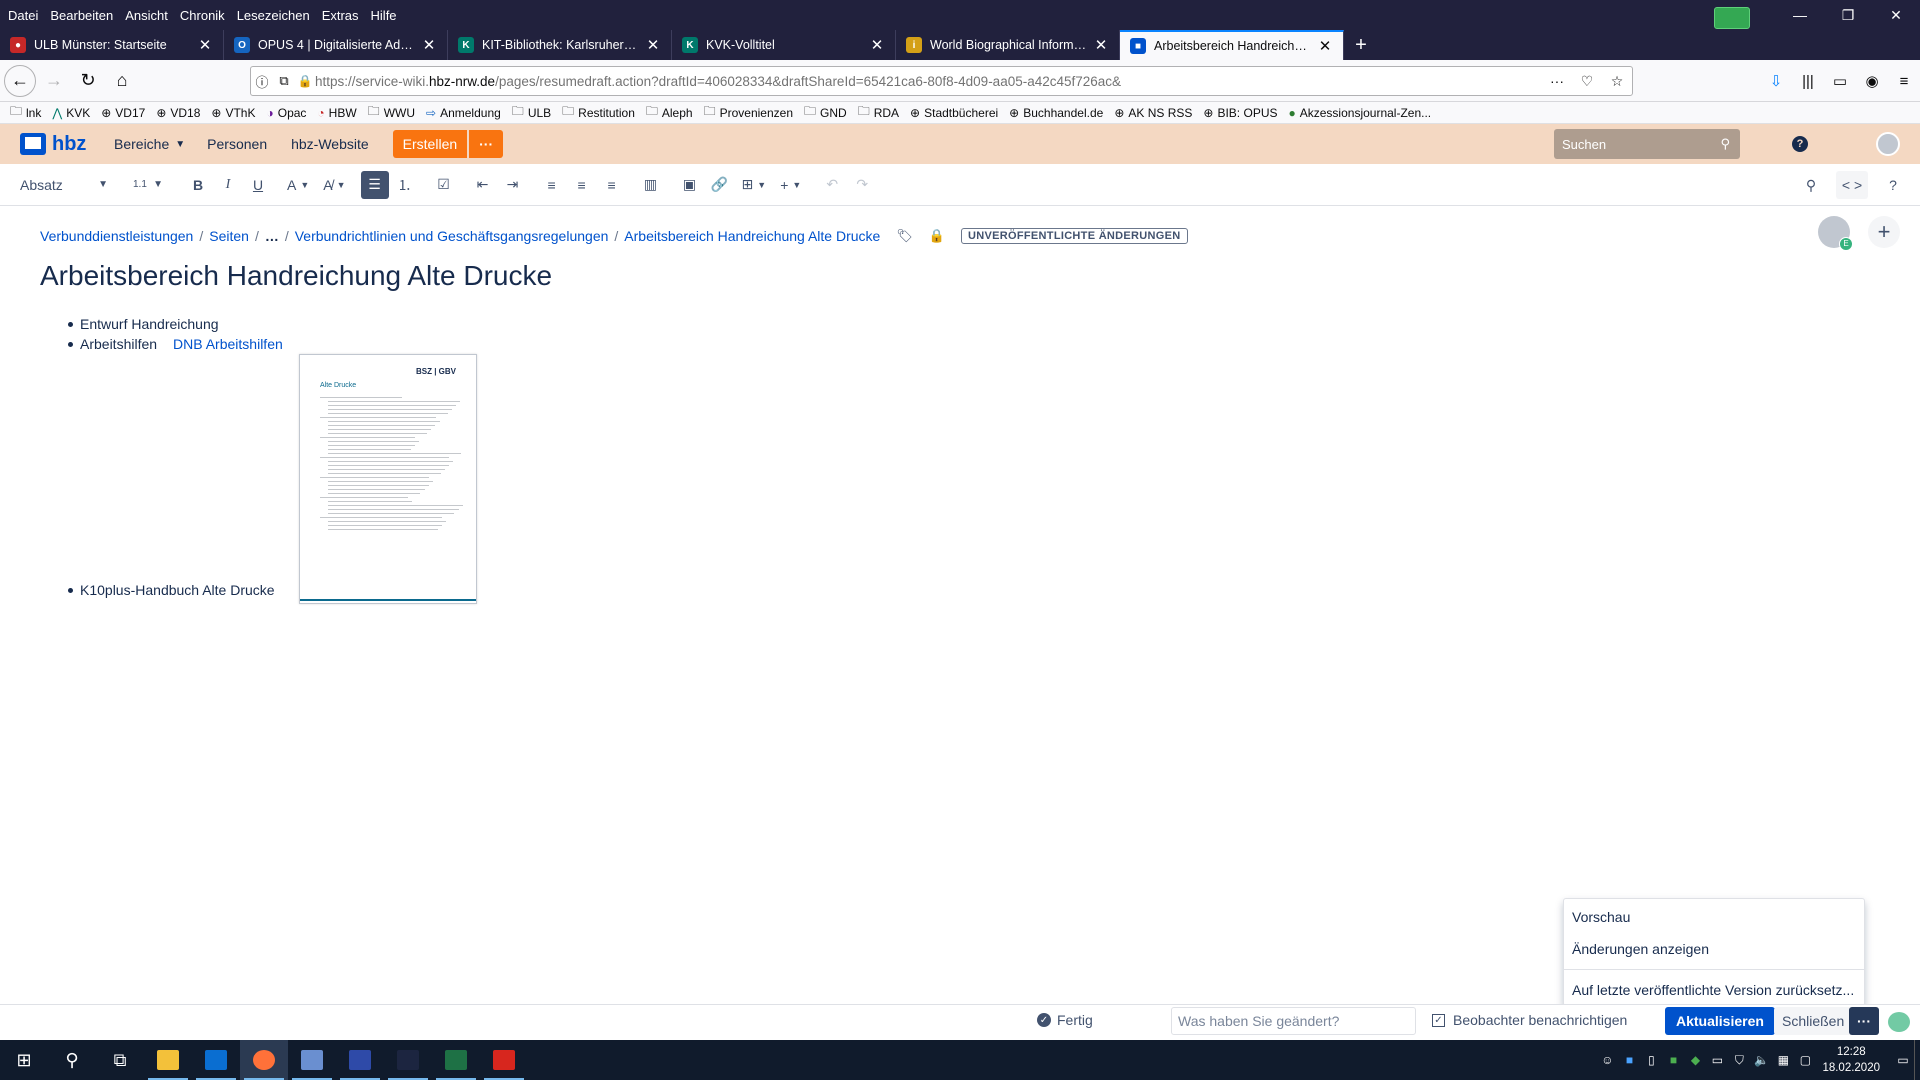  I want to click on underline-icon: U, so click(258, 185).